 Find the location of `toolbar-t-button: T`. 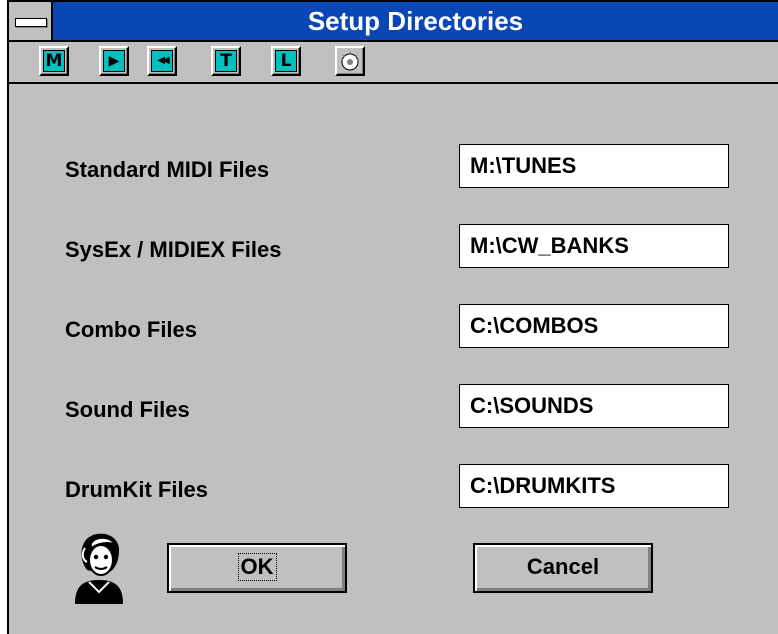

toolbar-t-button: T is located at coordinates (226, 61).